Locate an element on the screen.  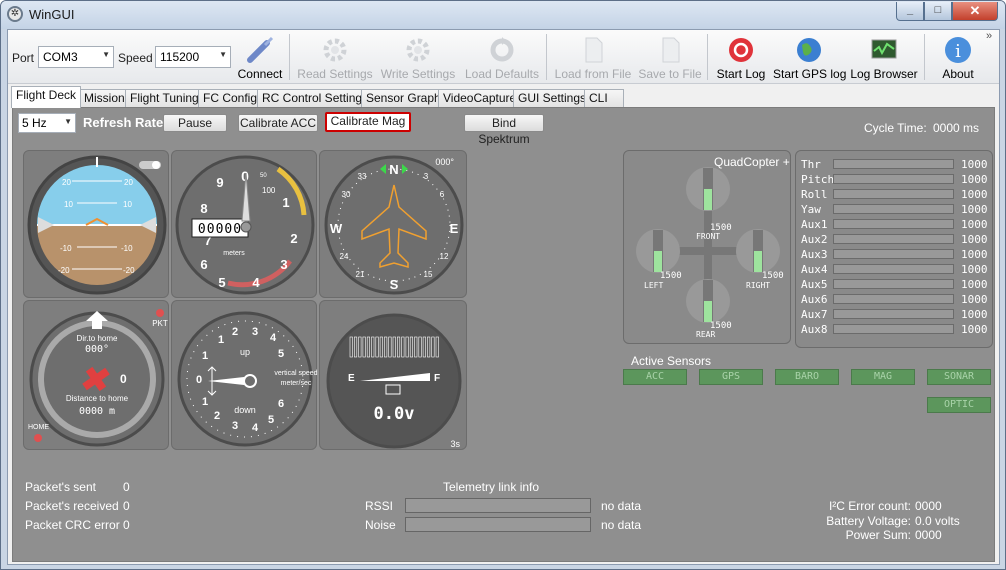
altimeter-unit: meters is located at coordinates (234, 253).